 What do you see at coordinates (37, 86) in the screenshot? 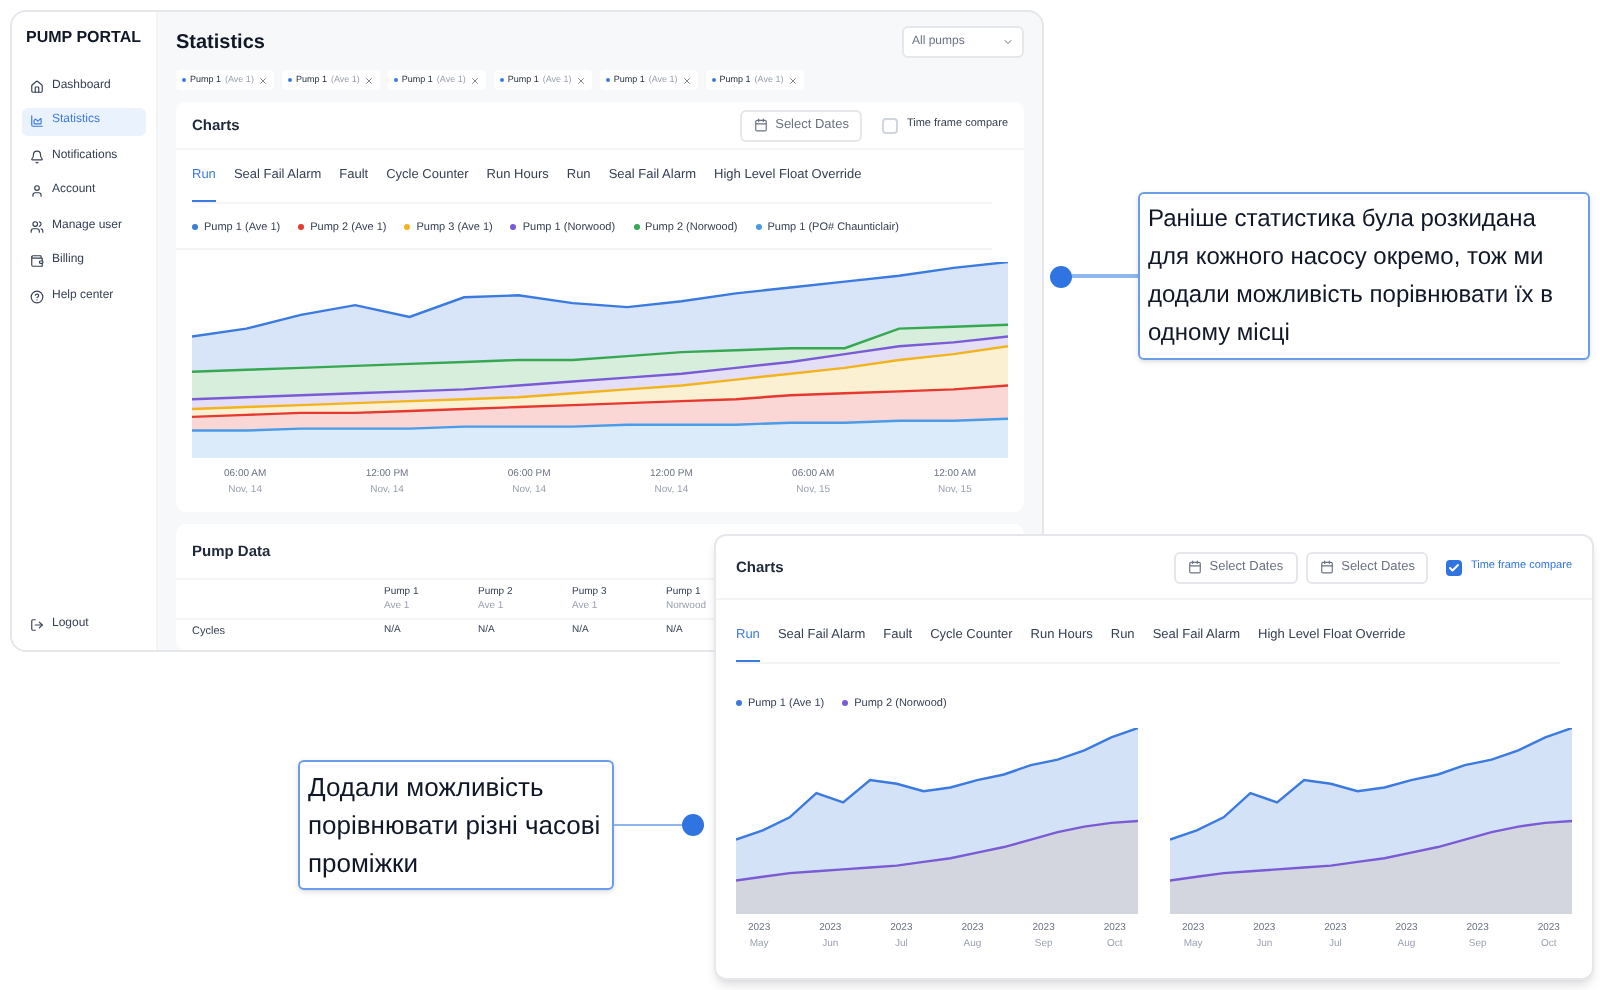
I see `home-icon` at bounding box center [37, 86].